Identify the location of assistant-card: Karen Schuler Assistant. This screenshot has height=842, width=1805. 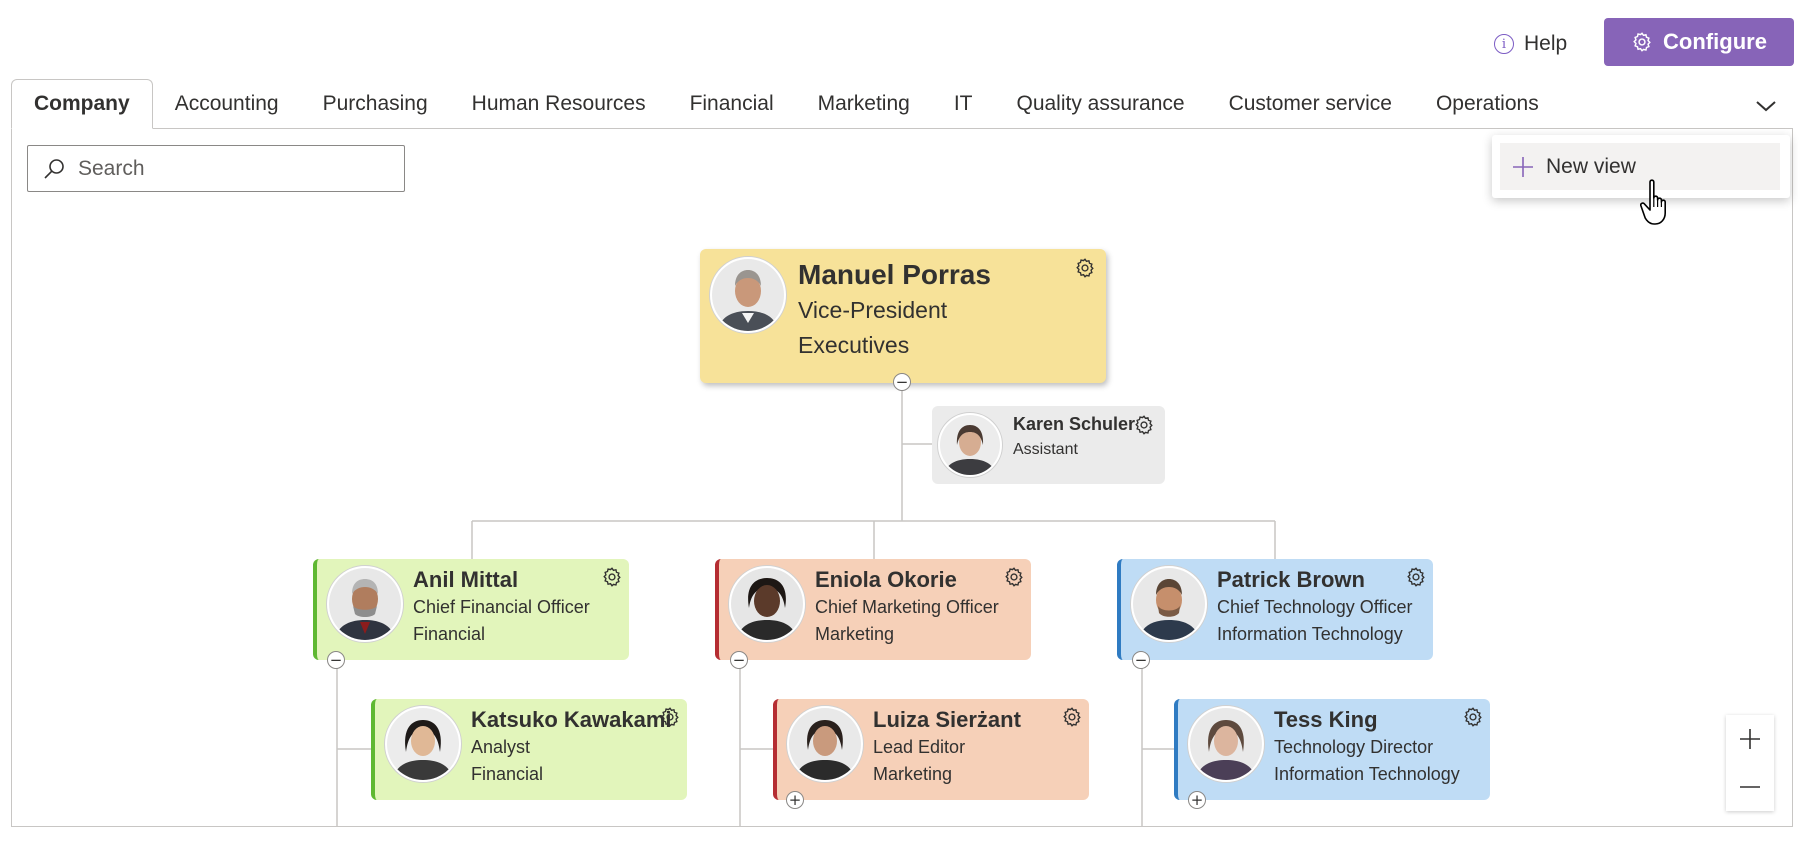
(1048, 445).